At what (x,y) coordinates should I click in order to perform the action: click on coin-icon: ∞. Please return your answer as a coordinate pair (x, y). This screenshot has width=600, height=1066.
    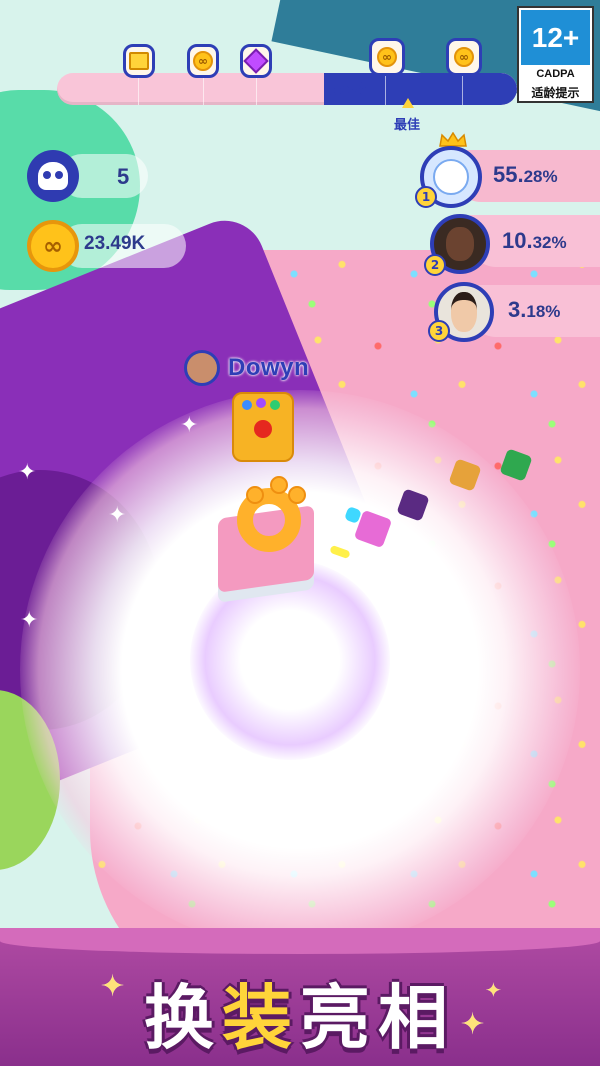
    Looking at the image, I should click on (53, 246).